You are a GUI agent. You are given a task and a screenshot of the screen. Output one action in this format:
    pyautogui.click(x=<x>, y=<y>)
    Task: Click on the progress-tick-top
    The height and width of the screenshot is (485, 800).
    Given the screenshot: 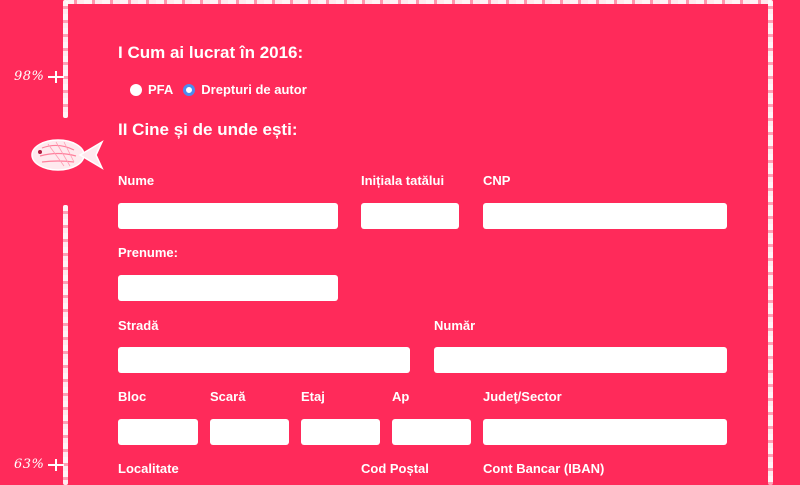 What is the action you would take?
    pyautogui.click(x=56, y=76)
    